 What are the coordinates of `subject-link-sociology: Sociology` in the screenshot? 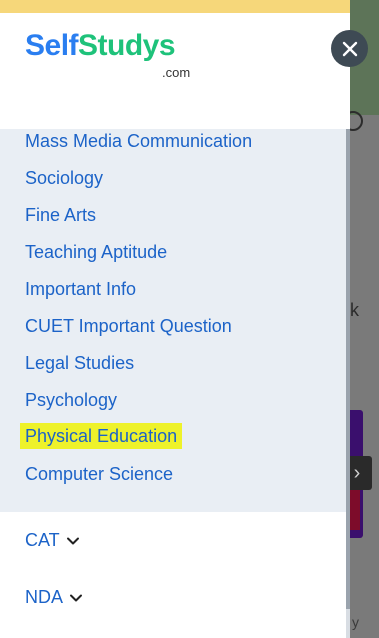 It's located at (64, 178).